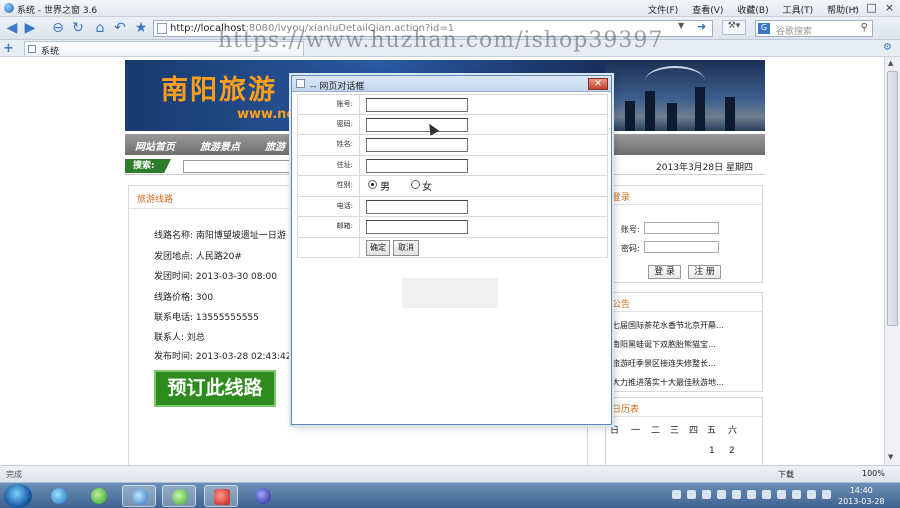 Image resolution: width=900 pixels, height=508 pixels. I want to click on password-input, so click(417, 124).